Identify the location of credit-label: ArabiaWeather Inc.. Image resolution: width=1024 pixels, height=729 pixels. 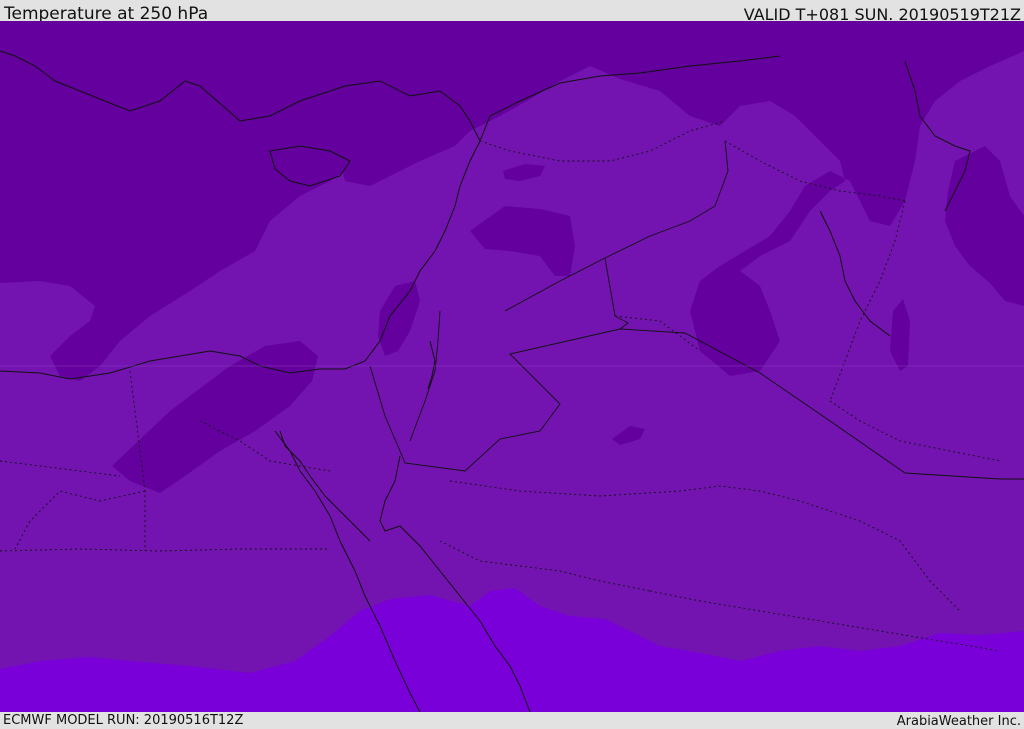
(958, 721).